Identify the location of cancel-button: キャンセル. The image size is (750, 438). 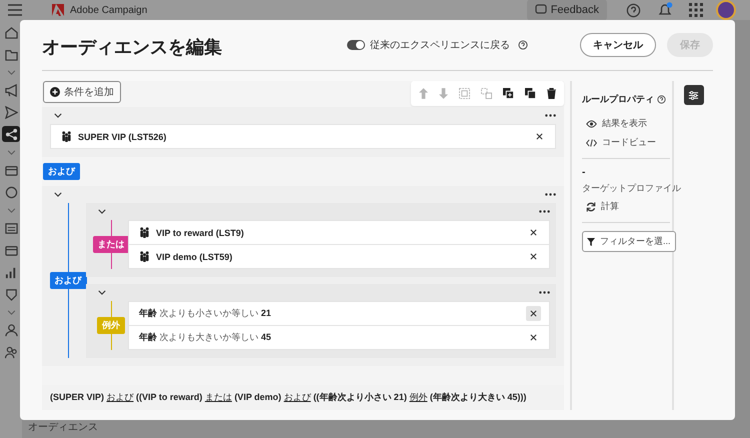
(618, 45).